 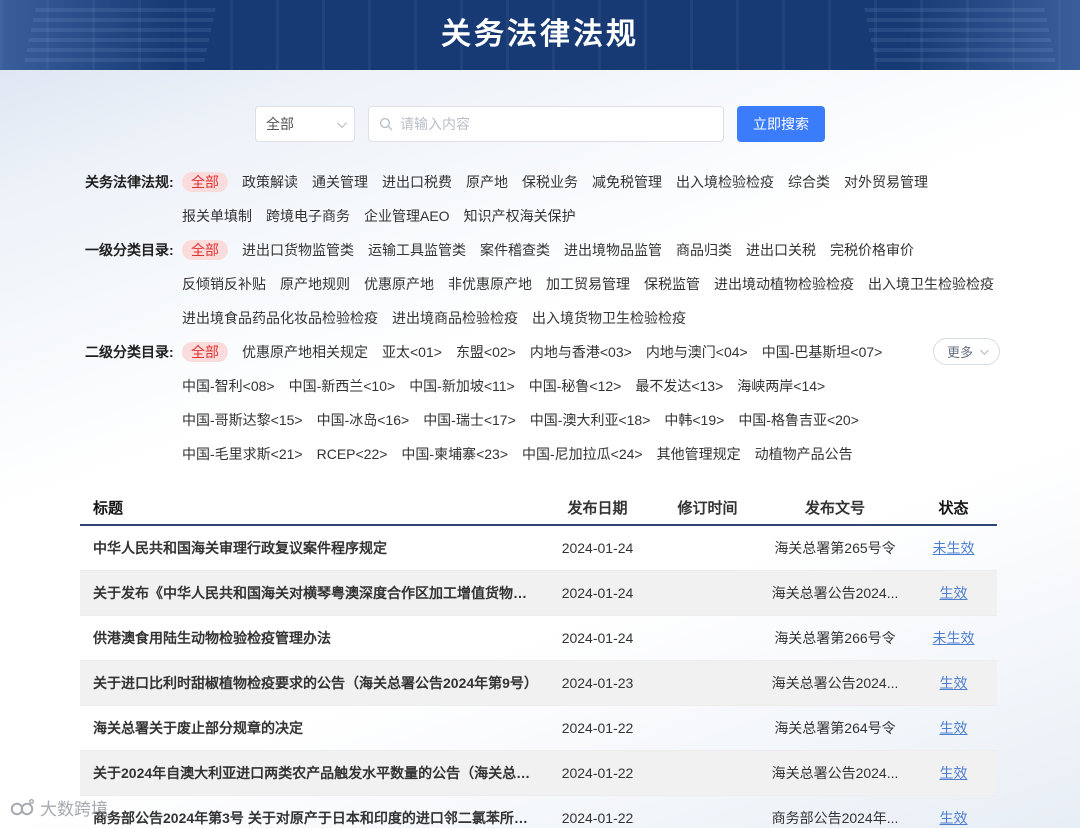 What do you see at coordinates (217, 216) in the screenshot?
I see `filter-tag: 报关单填制` at bounding box center [217, 216].